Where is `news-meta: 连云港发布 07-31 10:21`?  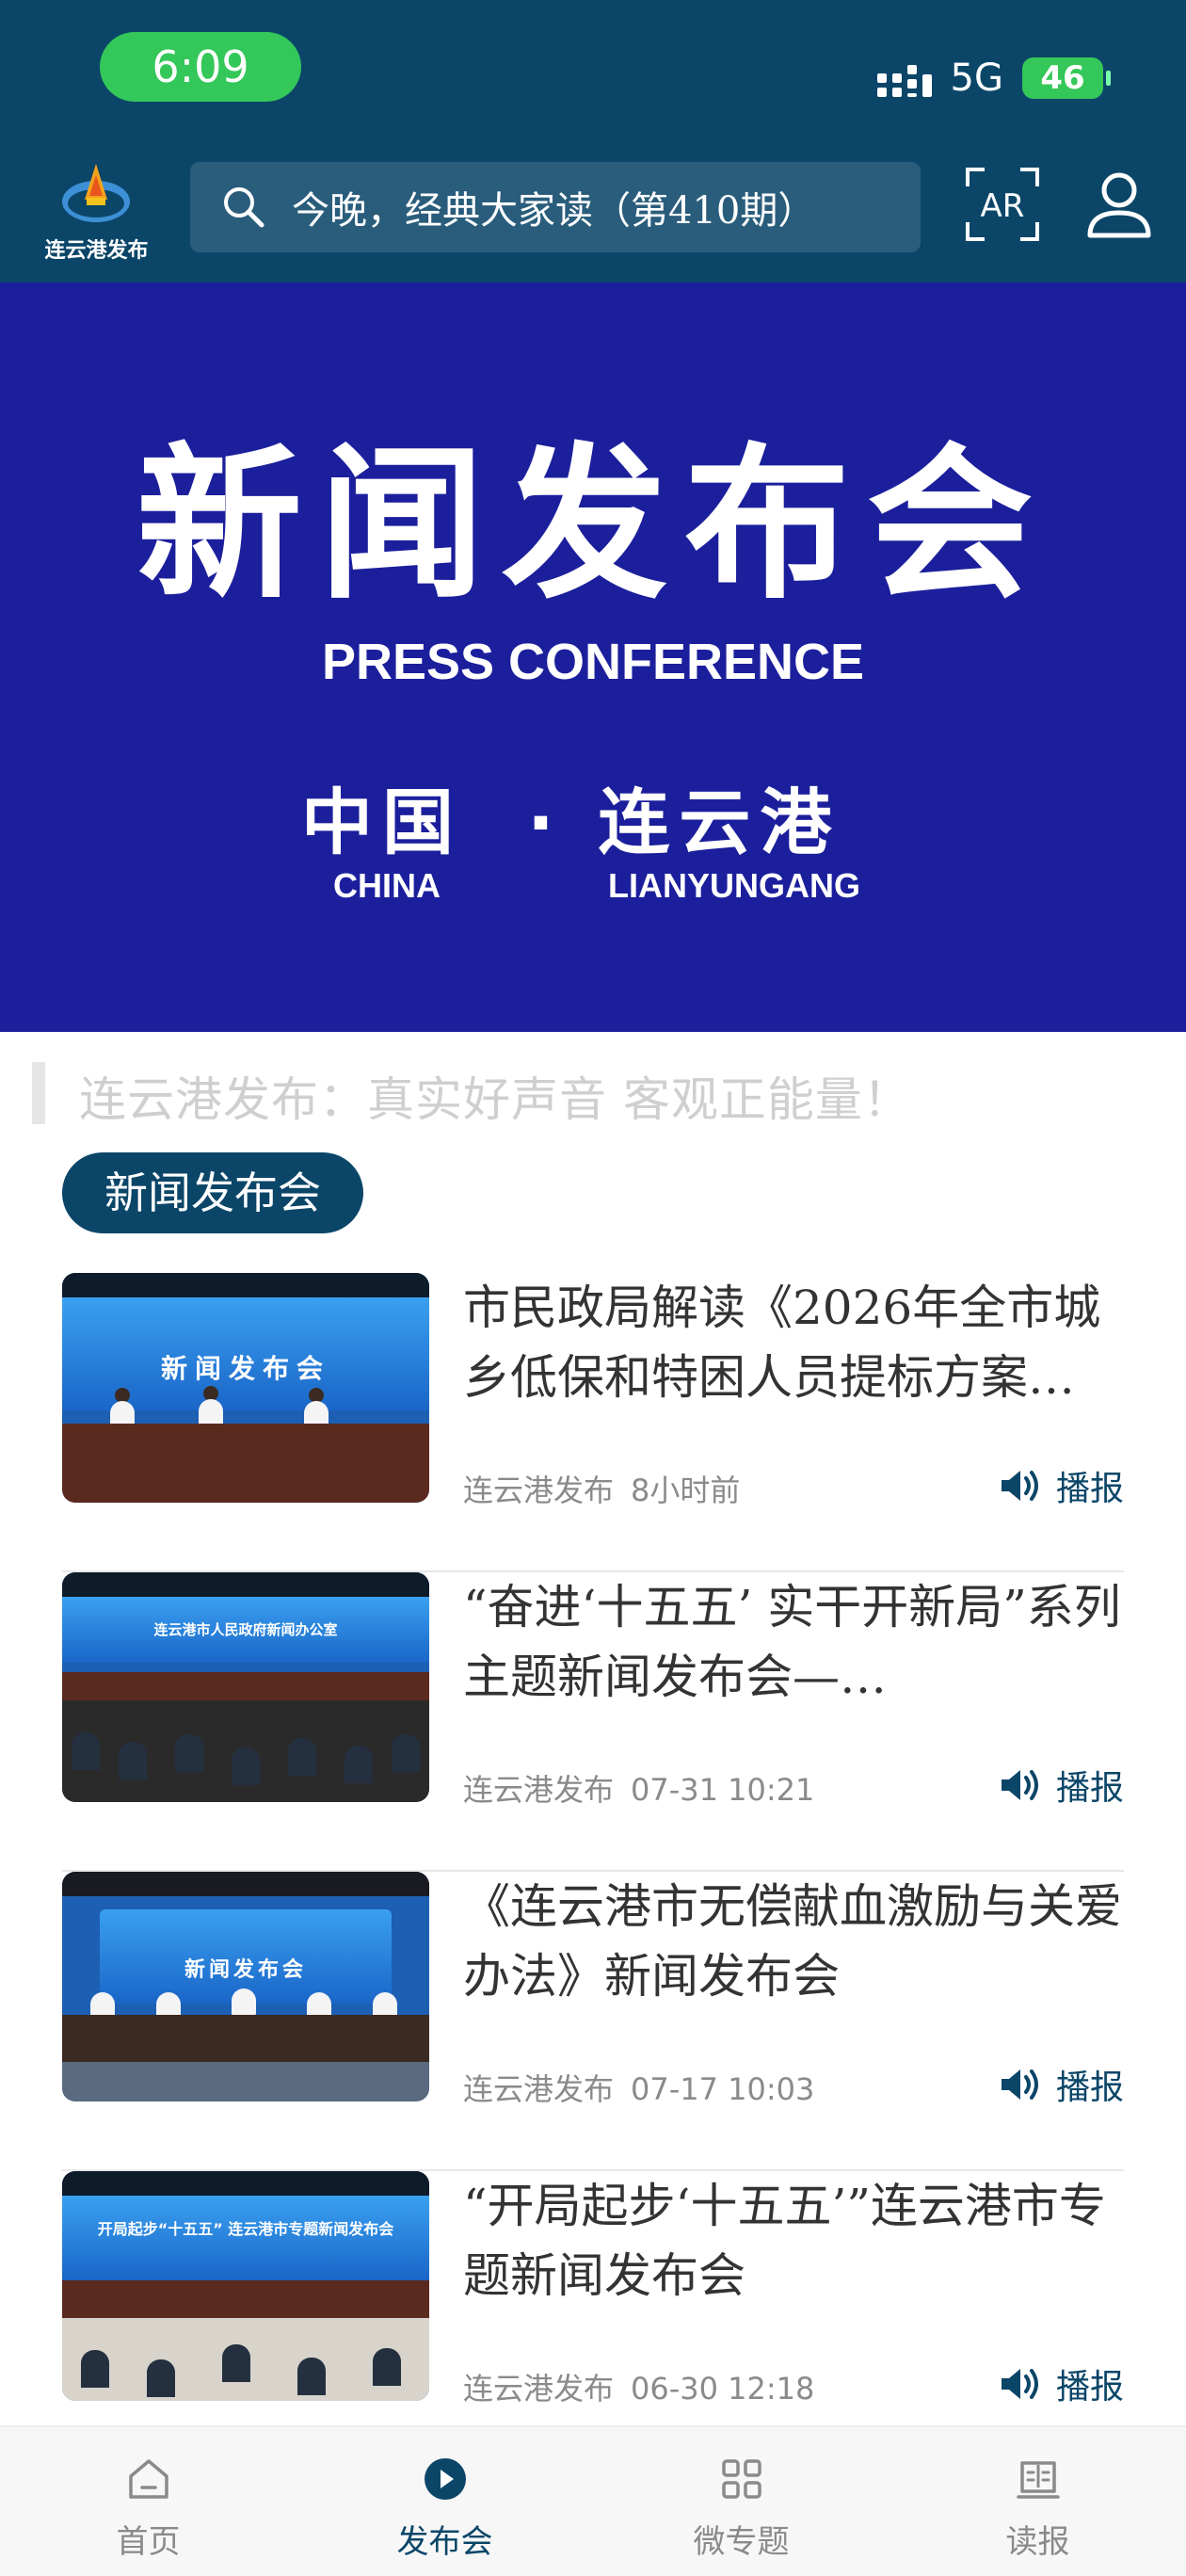
news-meta: 连云港发布 07-31 10:21 is located at coordinates (638, 1788).